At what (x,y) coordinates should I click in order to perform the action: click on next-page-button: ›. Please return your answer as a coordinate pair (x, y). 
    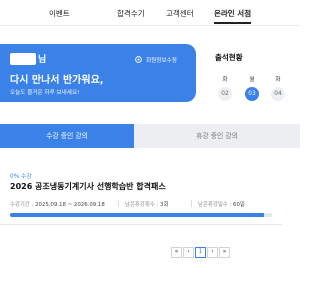
    Looking at the image, I should click on (212, 252).